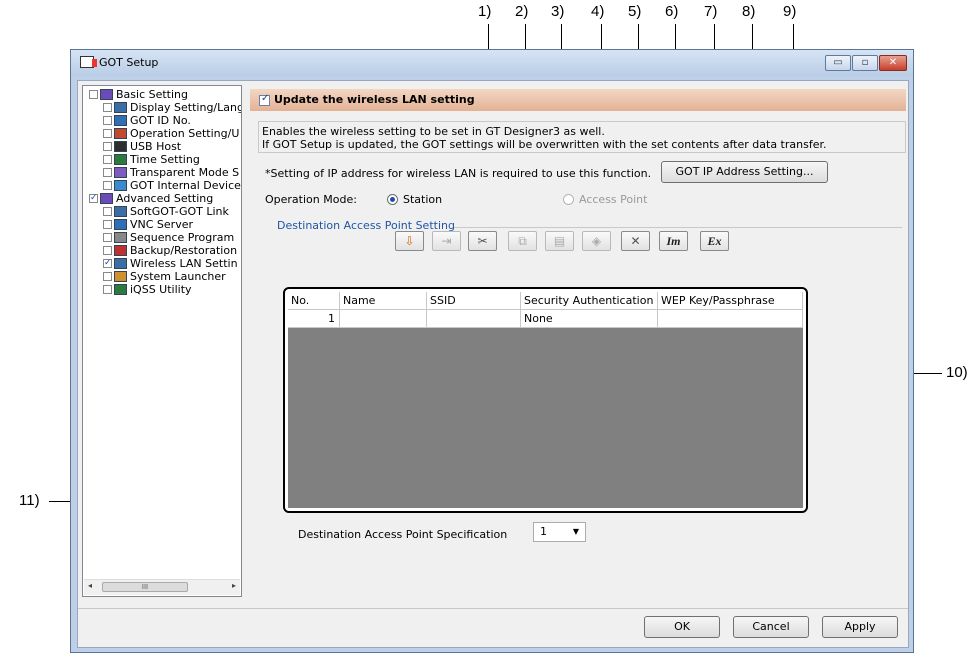  Describe the element at coordinates (838, 63) in the screenshot. I see `minimize-button: ▭` at that location.